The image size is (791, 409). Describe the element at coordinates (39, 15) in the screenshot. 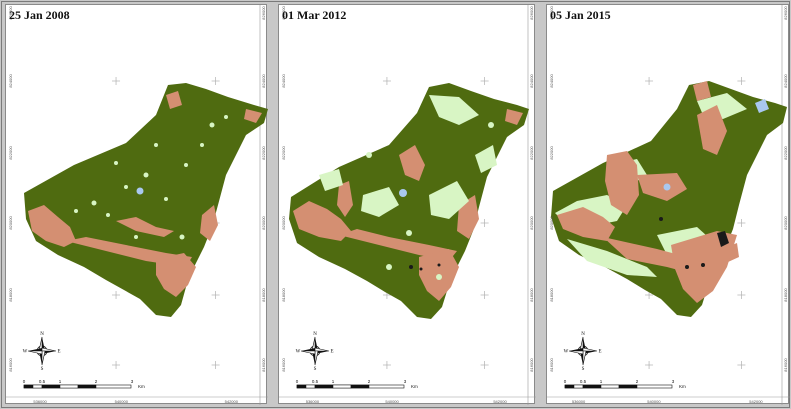

I see `panel-date: 25 Jan 2008` at that location.